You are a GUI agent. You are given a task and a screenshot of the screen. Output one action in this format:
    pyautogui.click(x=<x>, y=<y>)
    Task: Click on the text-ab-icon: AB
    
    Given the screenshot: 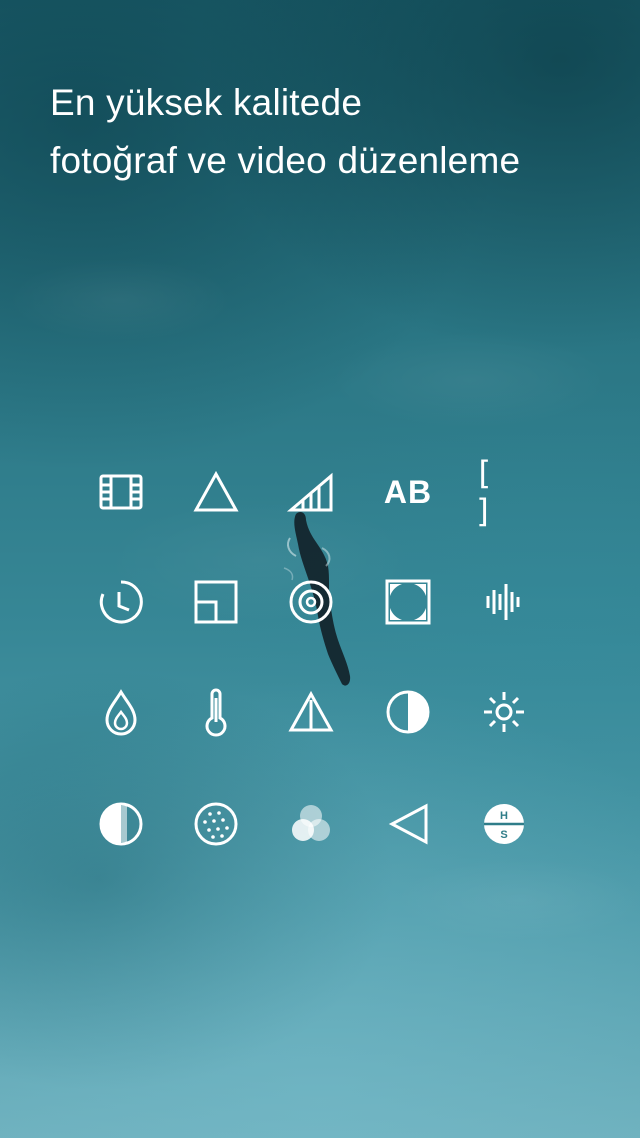 What is the action you would take?
    pyautogui.click(x=408, y=492)
    